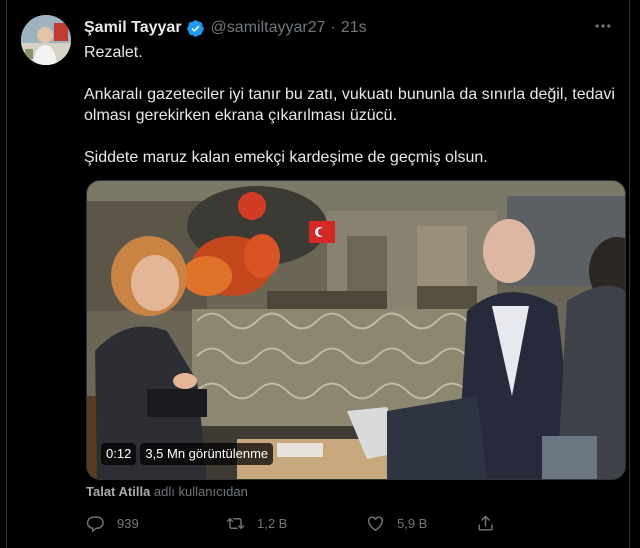  What do you see at coordinates (133, 28) in the screenshot?
I see `author-name: Şamil Tayyar` at bounding box center [133, 28].